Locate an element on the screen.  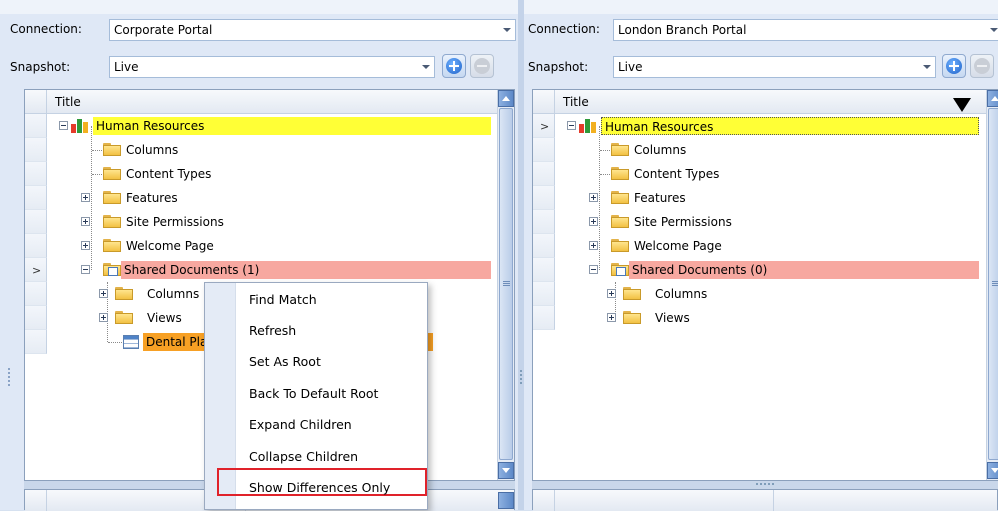
menu-item-refresh: Refresh is located at coordinates (272, 330).